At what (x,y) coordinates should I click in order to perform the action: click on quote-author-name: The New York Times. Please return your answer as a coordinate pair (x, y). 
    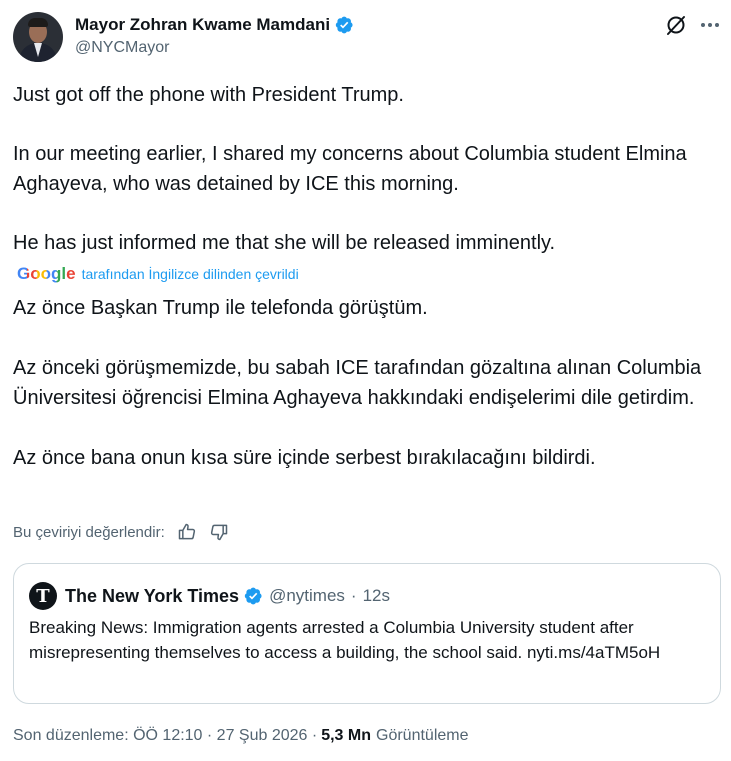
    Looking at the image, I should click on (152, 595).